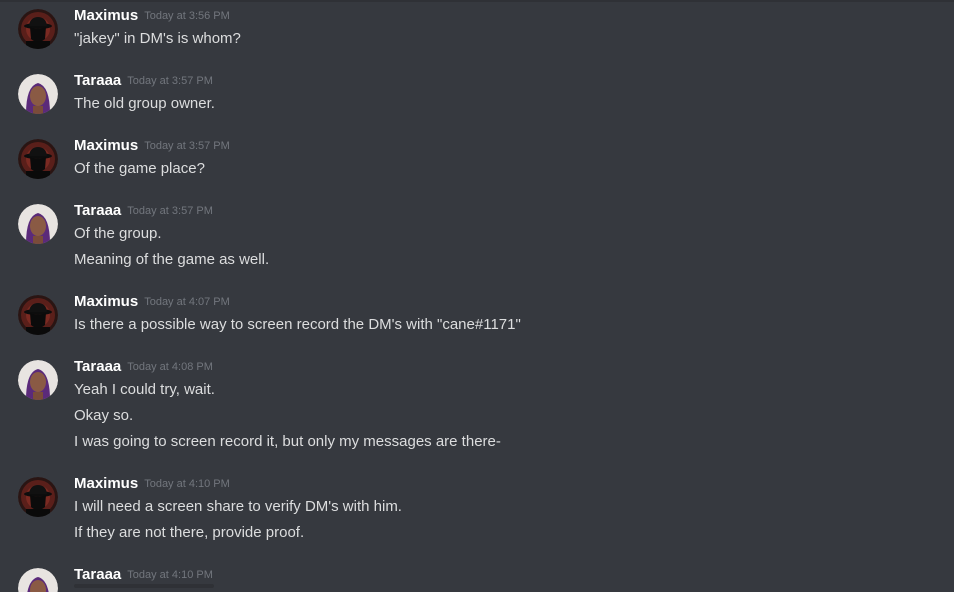 The image size is (954, 592). Describe the element at coordinates (144, 586) in the screenshot. I see `attachment-placeholder` at that location.